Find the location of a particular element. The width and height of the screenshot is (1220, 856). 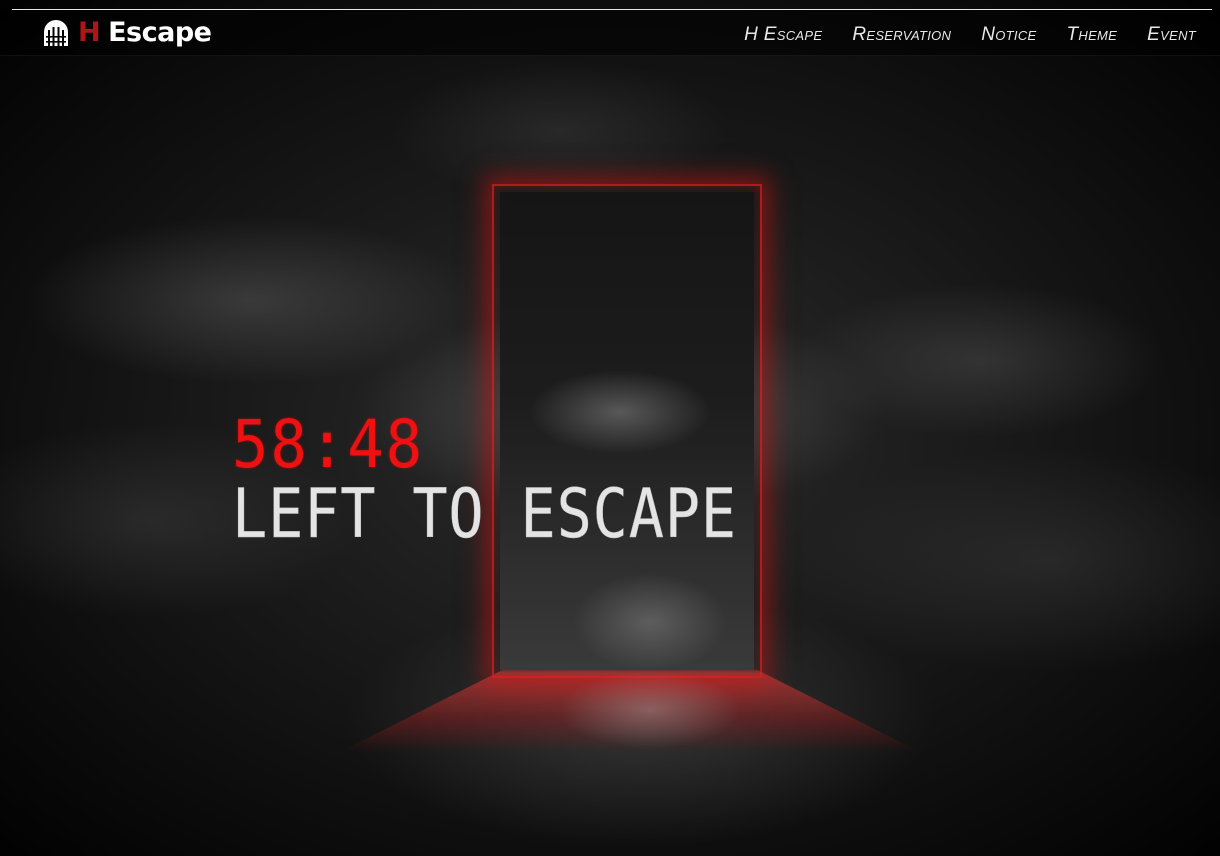

logo-link: H Escape is located at coordinates (127, 33).